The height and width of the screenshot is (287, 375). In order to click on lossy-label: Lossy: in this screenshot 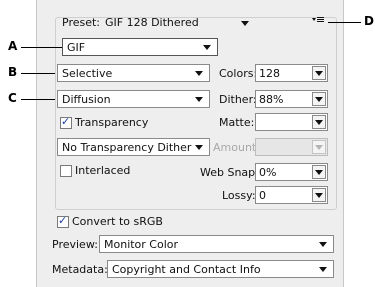, I will do `click(239, 195)`.